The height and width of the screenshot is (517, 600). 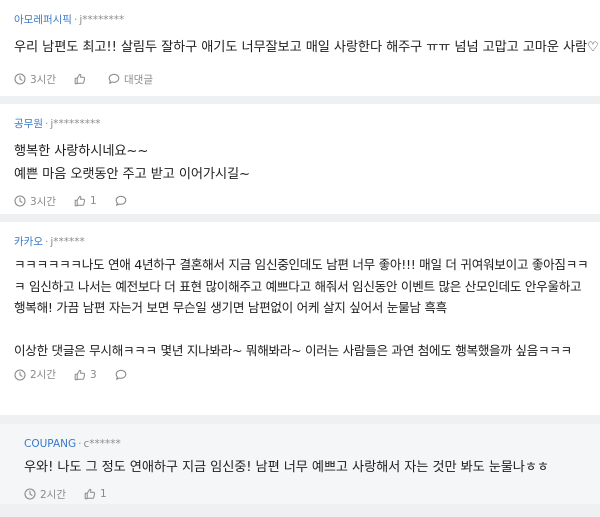 I want to click on author-id: j********, so click(x=102, y=20).